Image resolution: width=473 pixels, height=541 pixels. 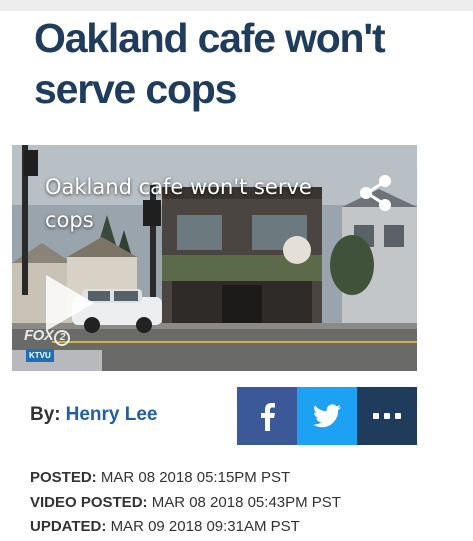 I want to click on posted-date: POSTED: MAR 08 2018 05:15PM PST, so click(x=160, y=477).